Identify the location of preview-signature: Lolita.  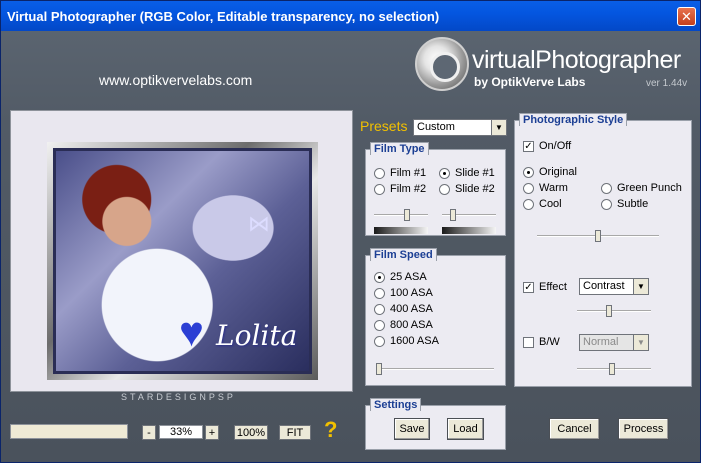
(257, 335).